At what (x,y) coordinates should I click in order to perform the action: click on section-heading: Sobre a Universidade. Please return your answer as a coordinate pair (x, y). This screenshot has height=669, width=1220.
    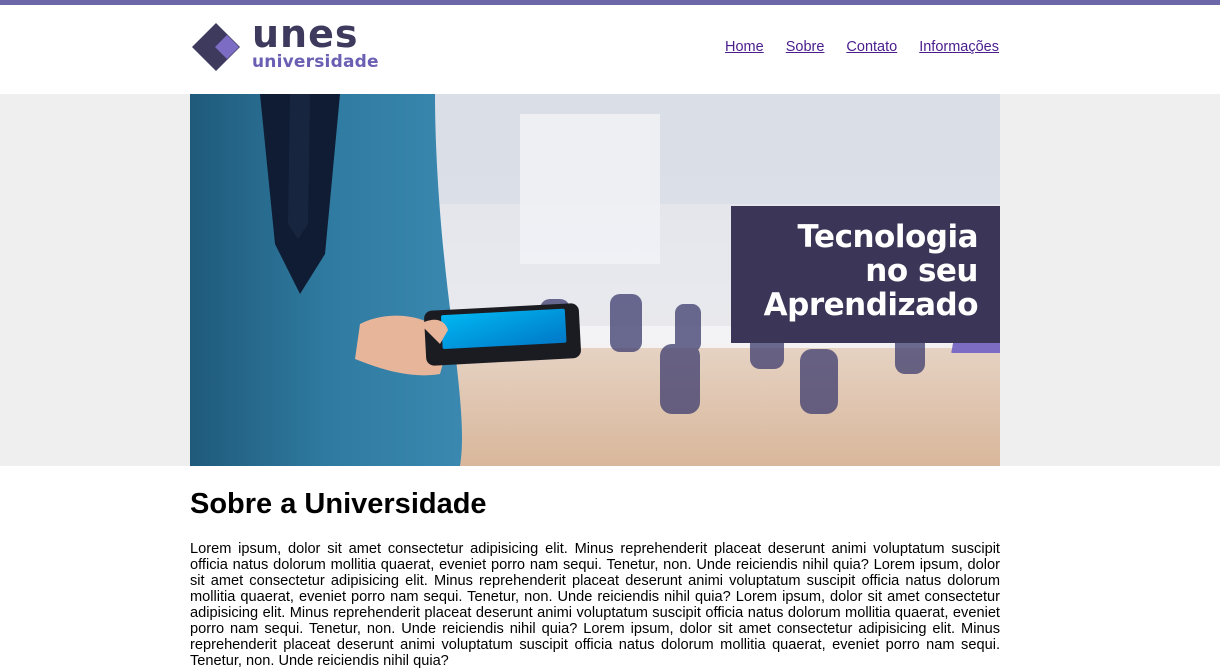
    Looking at the image, I should click on (338, 504).